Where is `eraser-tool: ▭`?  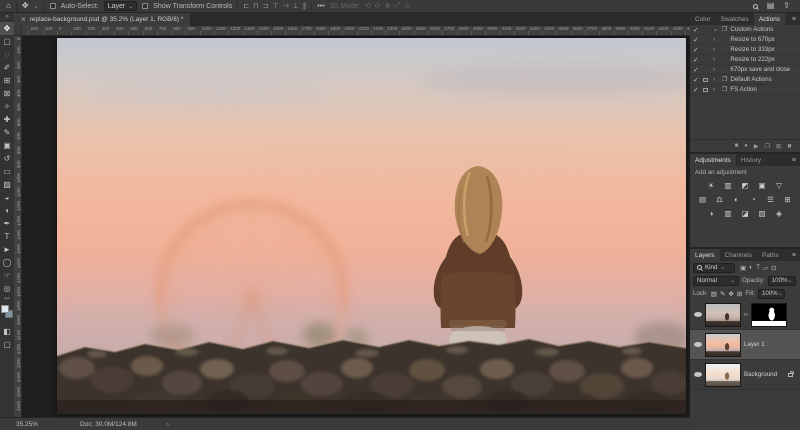
eraser-tool: ▭ is located at coordinates (7, 171).